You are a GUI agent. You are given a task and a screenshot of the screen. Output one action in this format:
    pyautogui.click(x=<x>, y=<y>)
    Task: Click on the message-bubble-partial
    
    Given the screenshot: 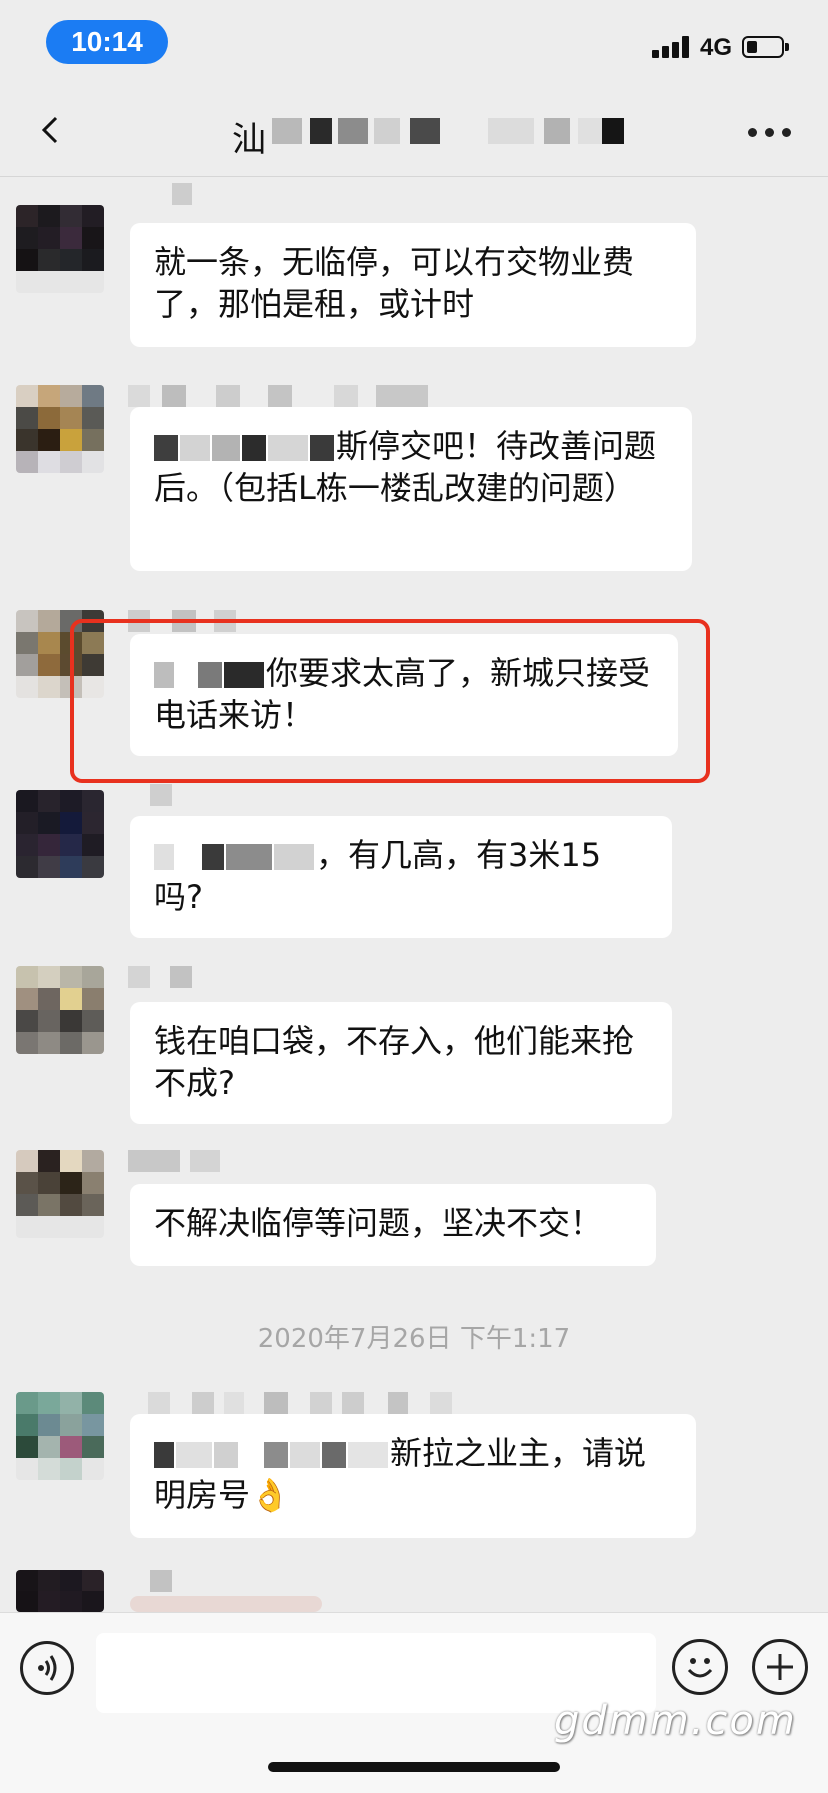 What is the action you would take?
    pyautogui.click(x=226, y=1604)
    